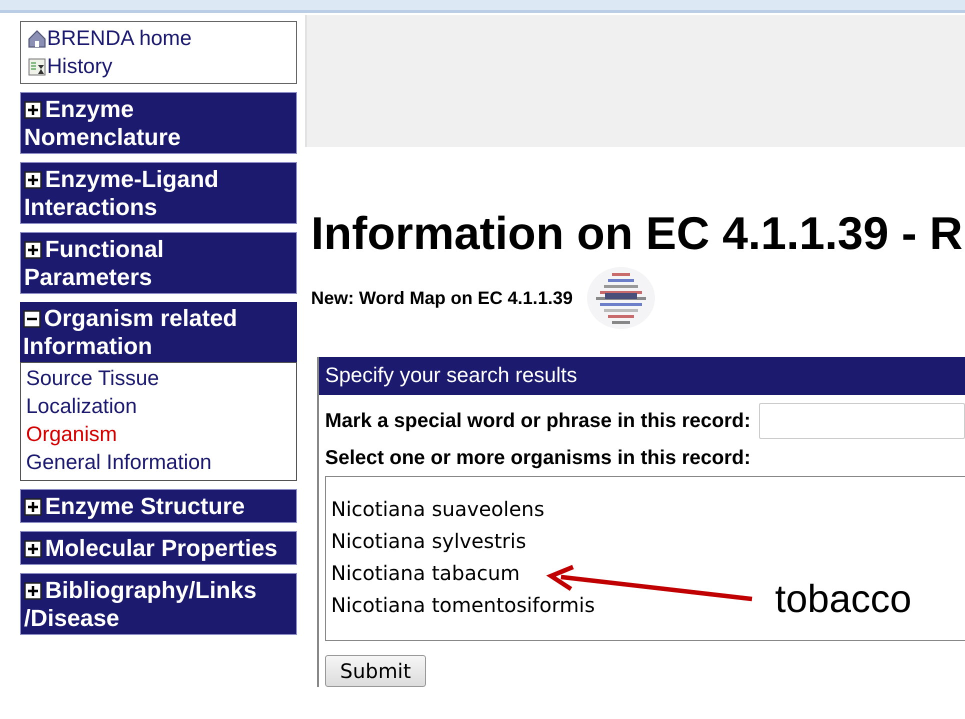  What do you see at coordinates (642, 376) in the screenshot?
I see `panel-title: Specify your search results` at bounding box center [642, 376].